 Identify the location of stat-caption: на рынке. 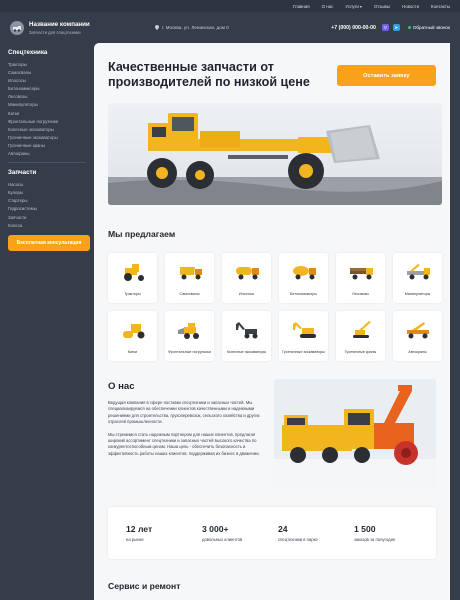
(135, 539).